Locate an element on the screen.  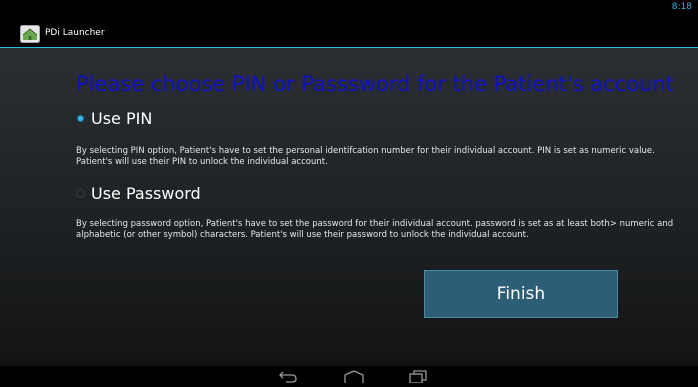
status-clock: 8:18 is located at coordinates (681, 7).